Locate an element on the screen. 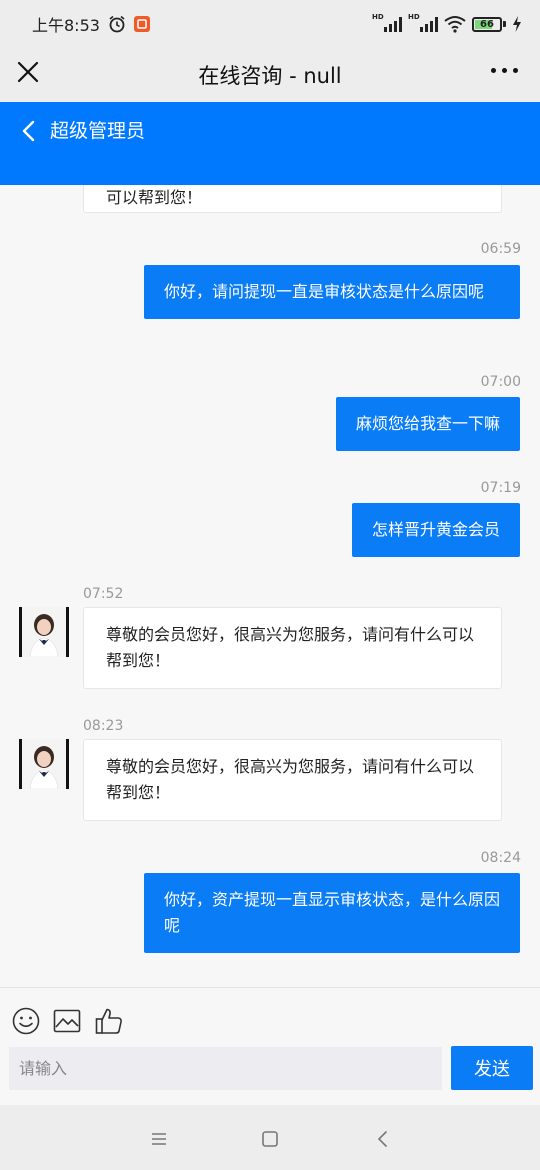 The width and height of the screenshot is (540, 1170). composer: 发送 is located at coordinates (270, 1046).